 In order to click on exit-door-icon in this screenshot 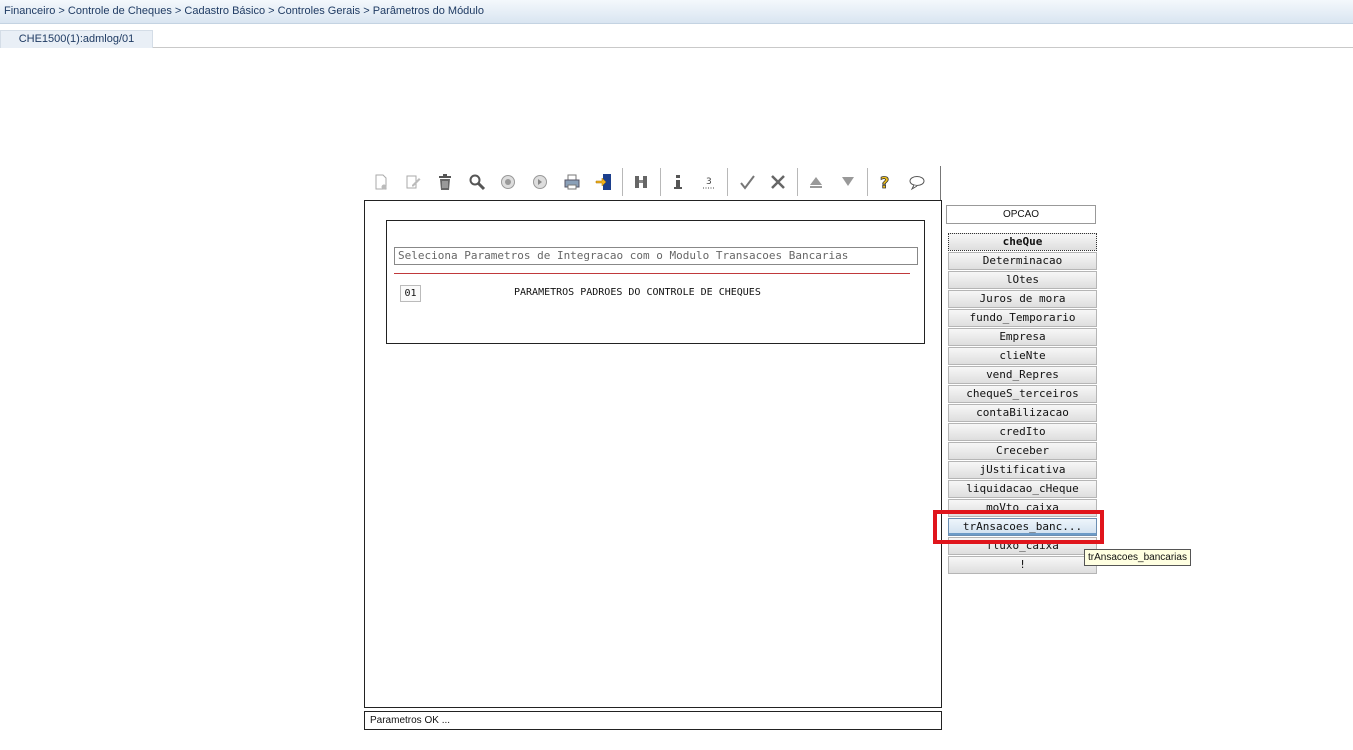, I will do `click(604, 182)`.